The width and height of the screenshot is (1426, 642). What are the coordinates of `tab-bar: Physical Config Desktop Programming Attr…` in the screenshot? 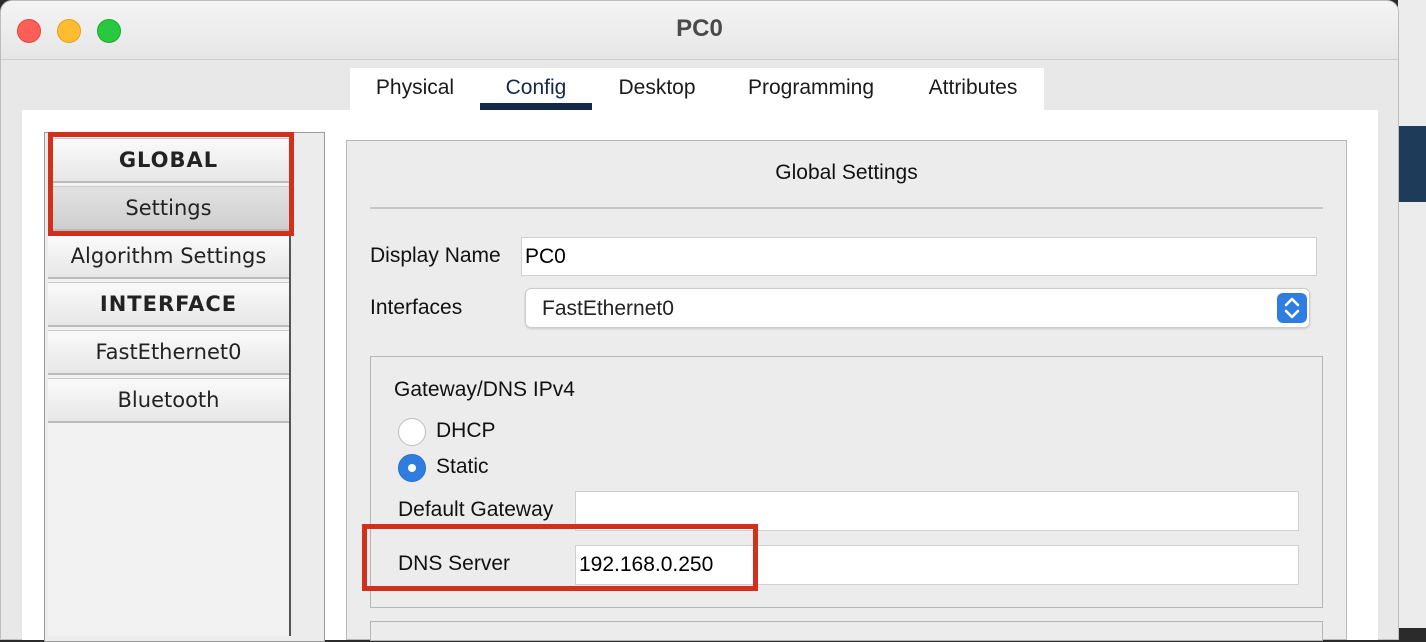 It's located at (697, 89).